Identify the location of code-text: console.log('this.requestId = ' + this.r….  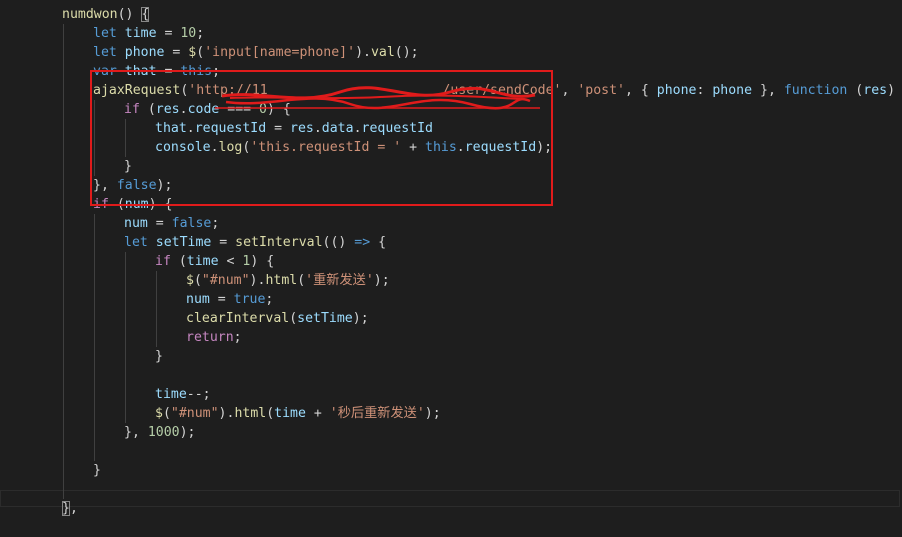
(353, 147).